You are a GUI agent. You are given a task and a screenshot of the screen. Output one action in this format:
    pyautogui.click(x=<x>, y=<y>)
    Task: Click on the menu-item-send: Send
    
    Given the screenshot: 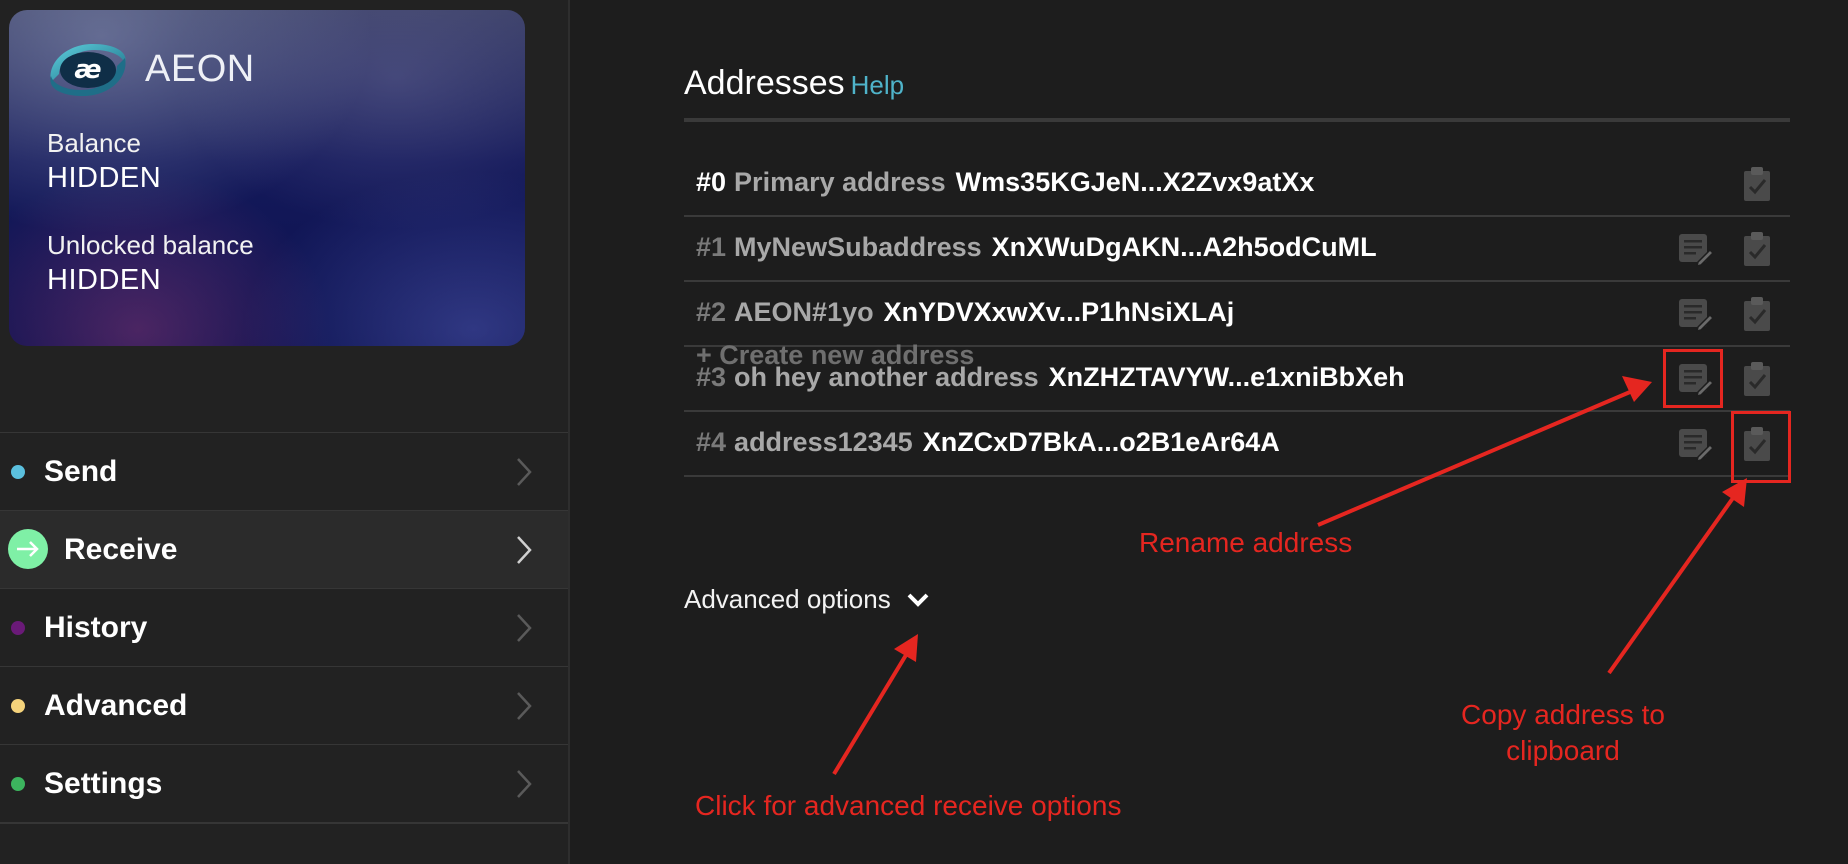 What is the action you would take?
    pyautogui.click(x=284, y=471)
    